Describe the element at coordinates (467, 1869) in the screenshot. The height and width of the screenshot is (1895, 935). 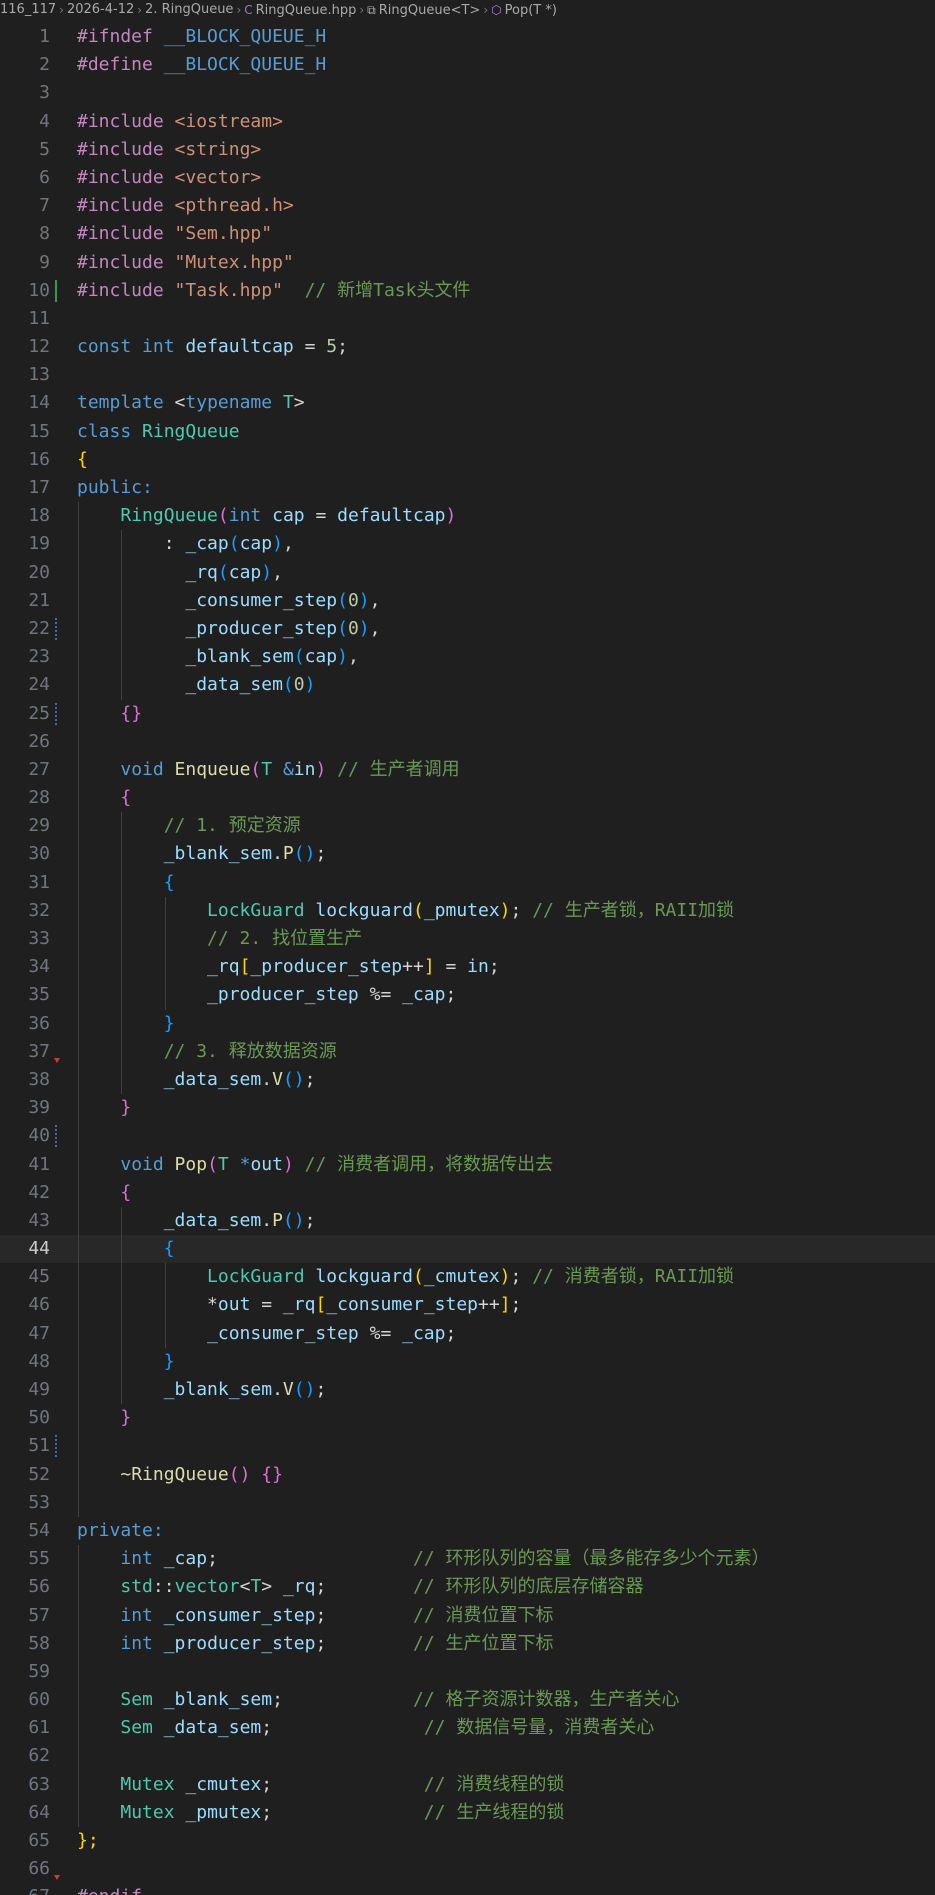
I see `code-line: 66` at that location.